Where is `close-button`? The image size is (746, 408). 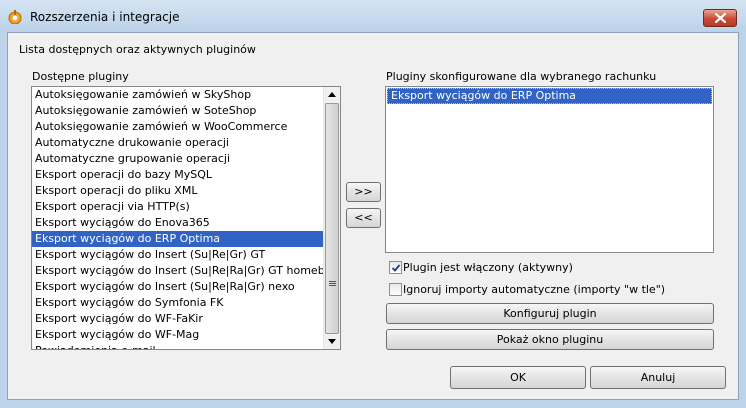
close-button is located at coordinates (720, 18).